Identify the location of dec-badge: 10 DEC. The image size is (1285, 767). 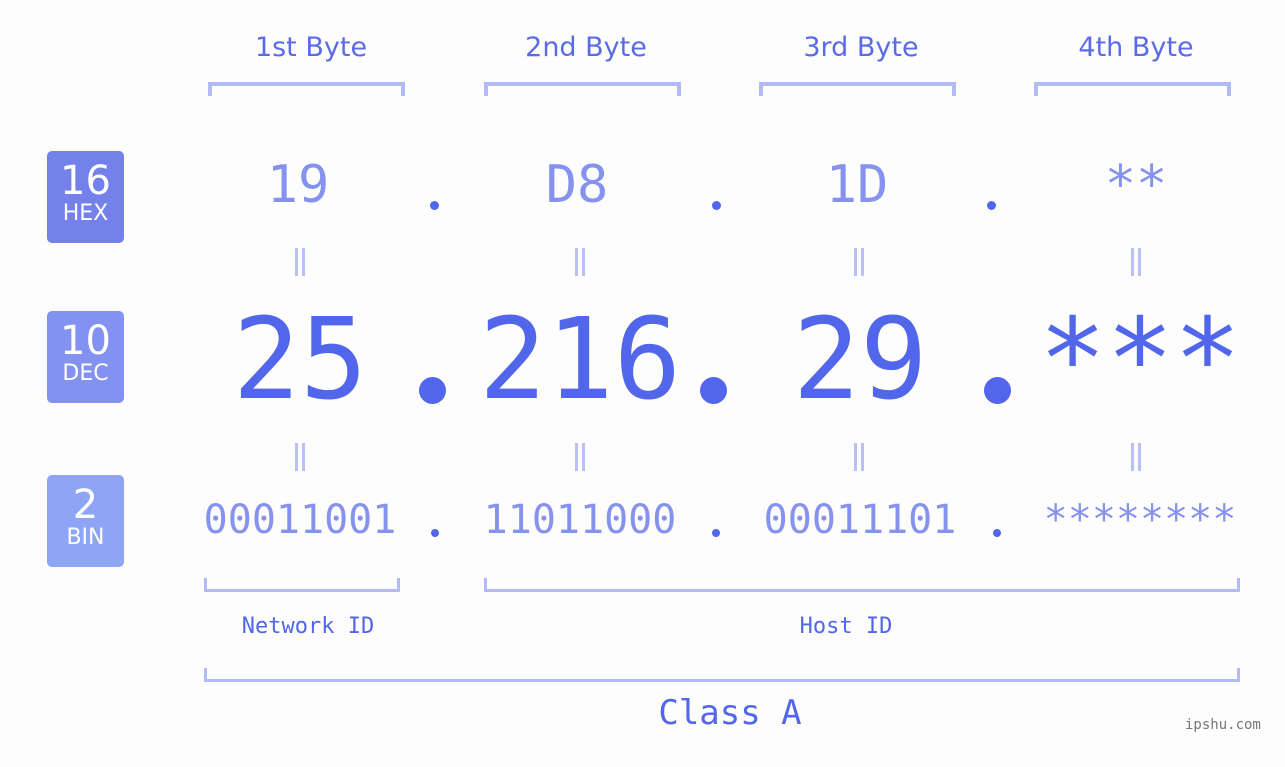
(85, 357).